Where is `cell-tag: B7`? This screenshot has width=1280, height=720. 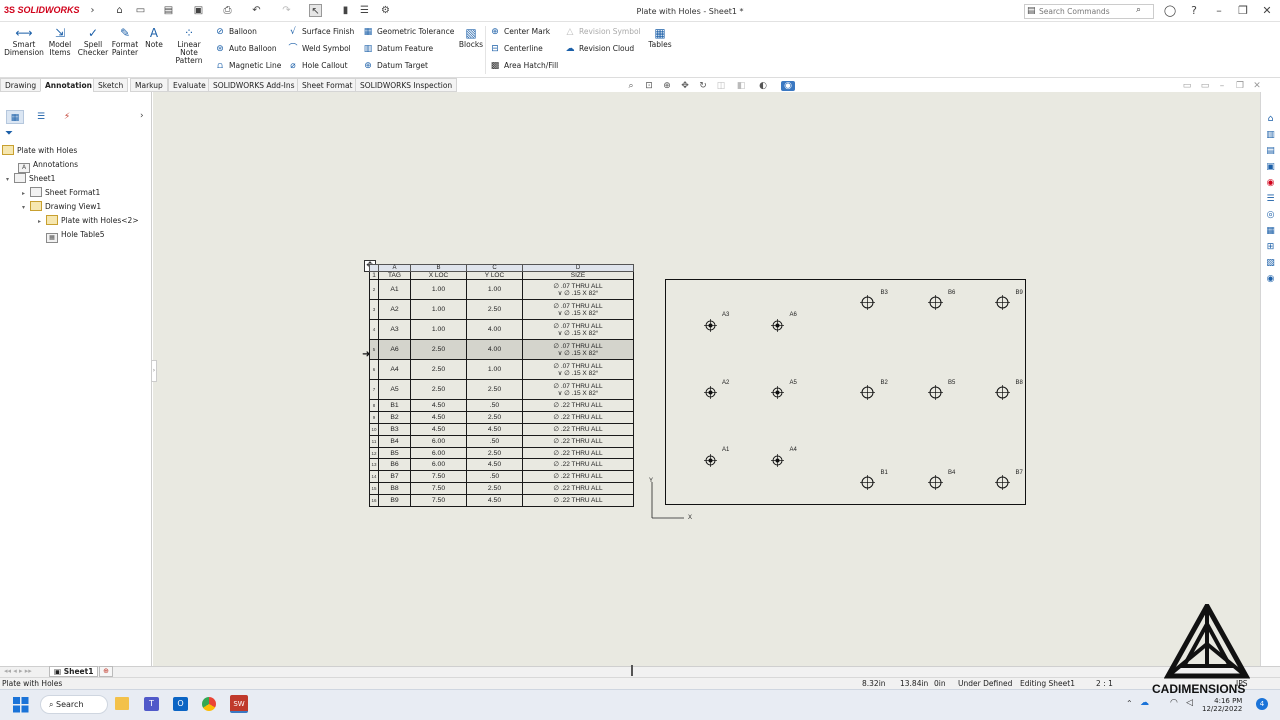
cell-tag: B7 is located at coordinates (394, 477).